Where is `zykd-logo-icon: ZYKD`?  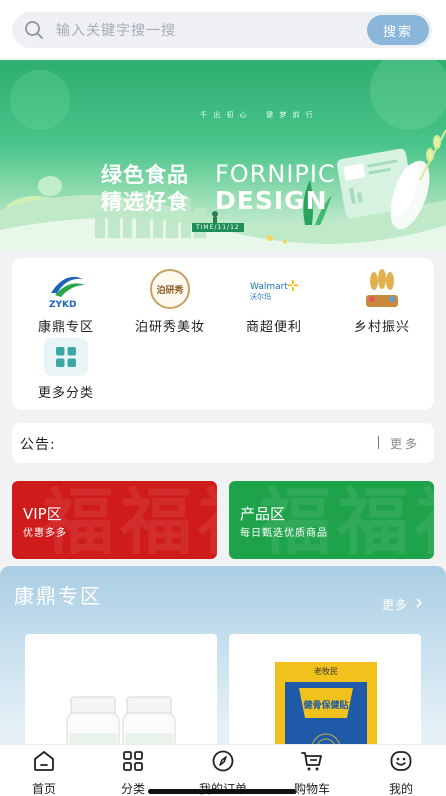 zykd-logo-icon: ZYKD is located at coordinates (66, 289).